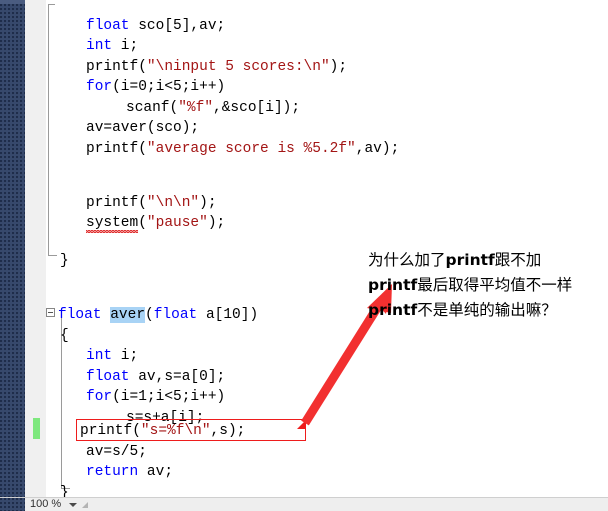 The height and width of the screenshot is (511, 608). I want to click on code-token: a[10]), so click(228, 315).